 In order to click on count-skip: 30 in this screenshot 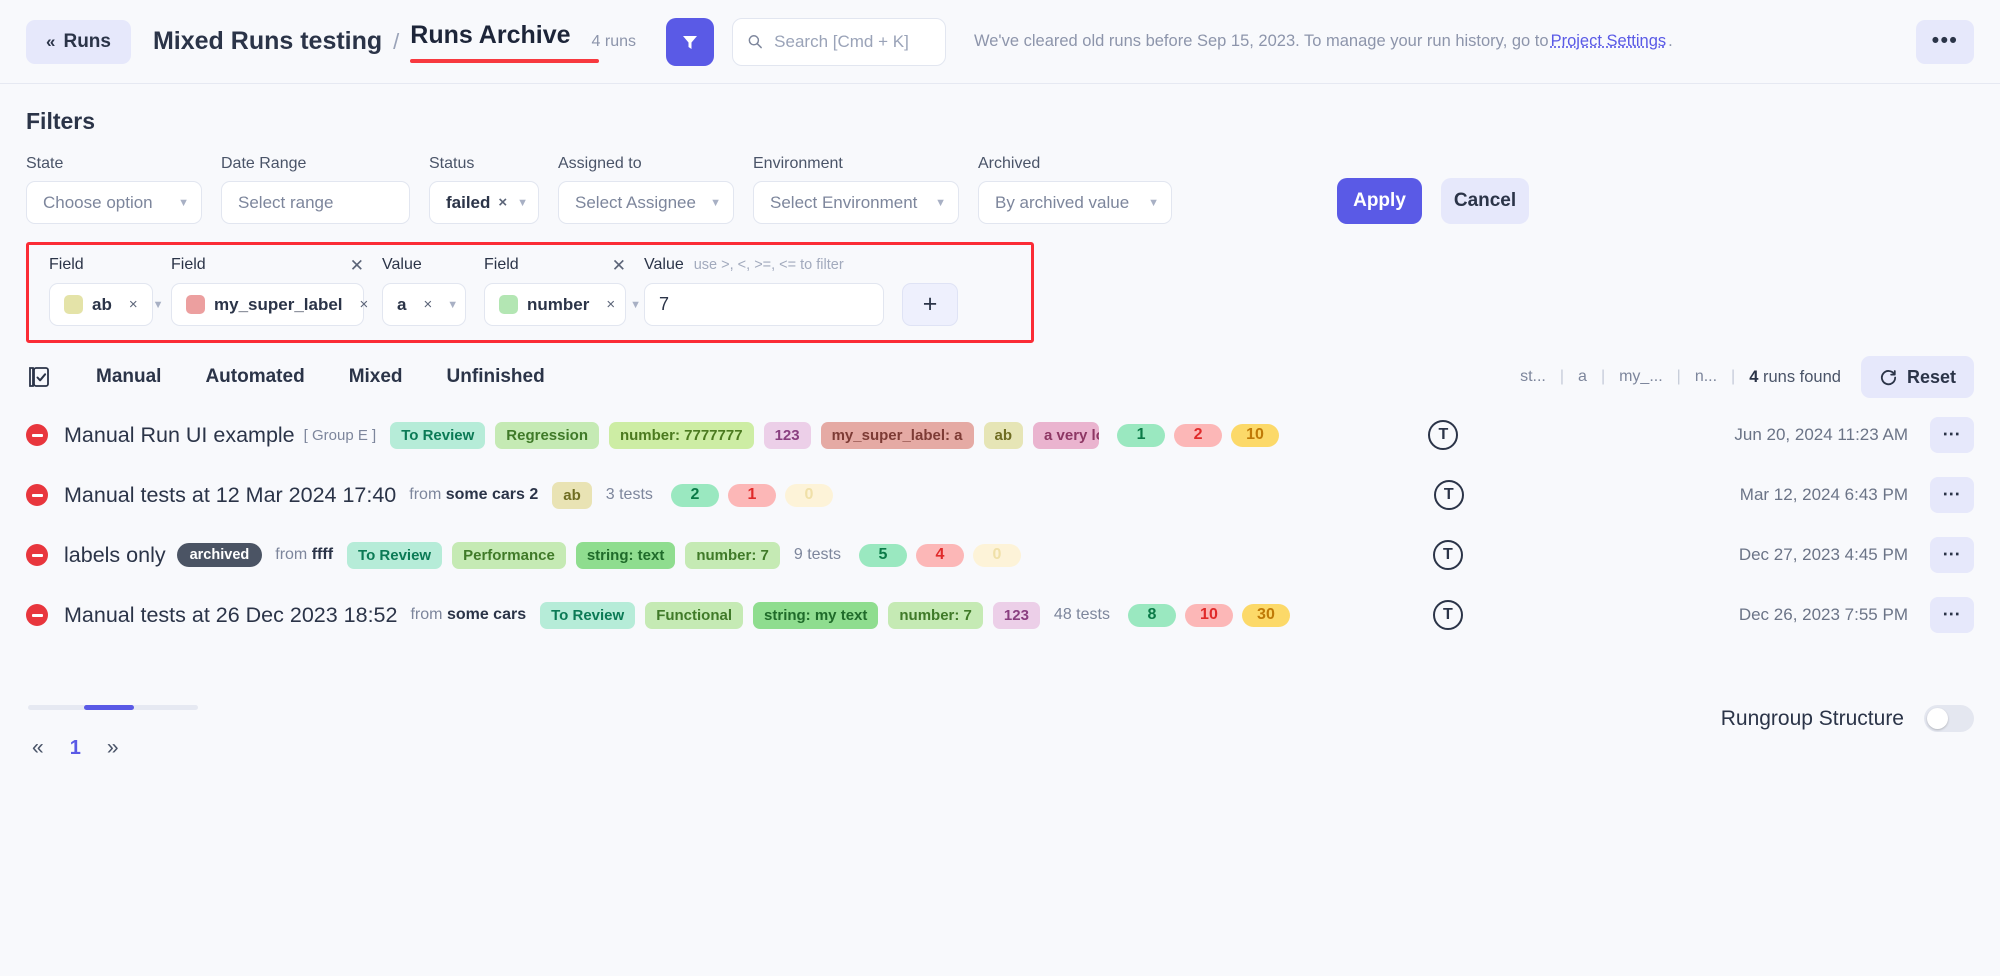, I will do `click(1265, 615)`.